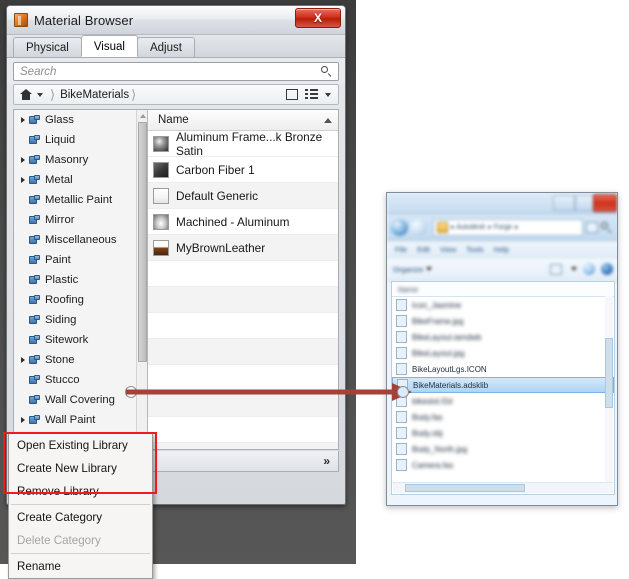 The image size is (629, 579). Describe the element at coordinates (468, 227) in the screenshot. I see `path-segment: ▸ Autodesk` at that location.